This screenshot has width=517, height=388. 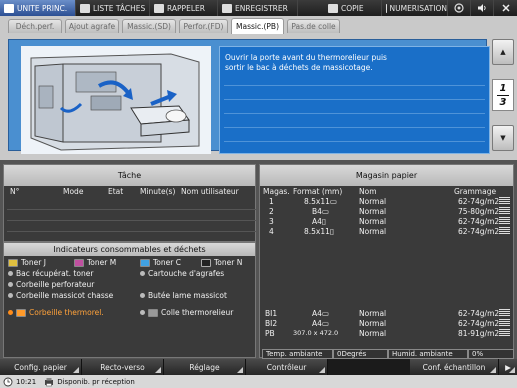 I want to click on supply-trimmer-bin: Corbeille massicot chasse, so click(x=60, y=295).